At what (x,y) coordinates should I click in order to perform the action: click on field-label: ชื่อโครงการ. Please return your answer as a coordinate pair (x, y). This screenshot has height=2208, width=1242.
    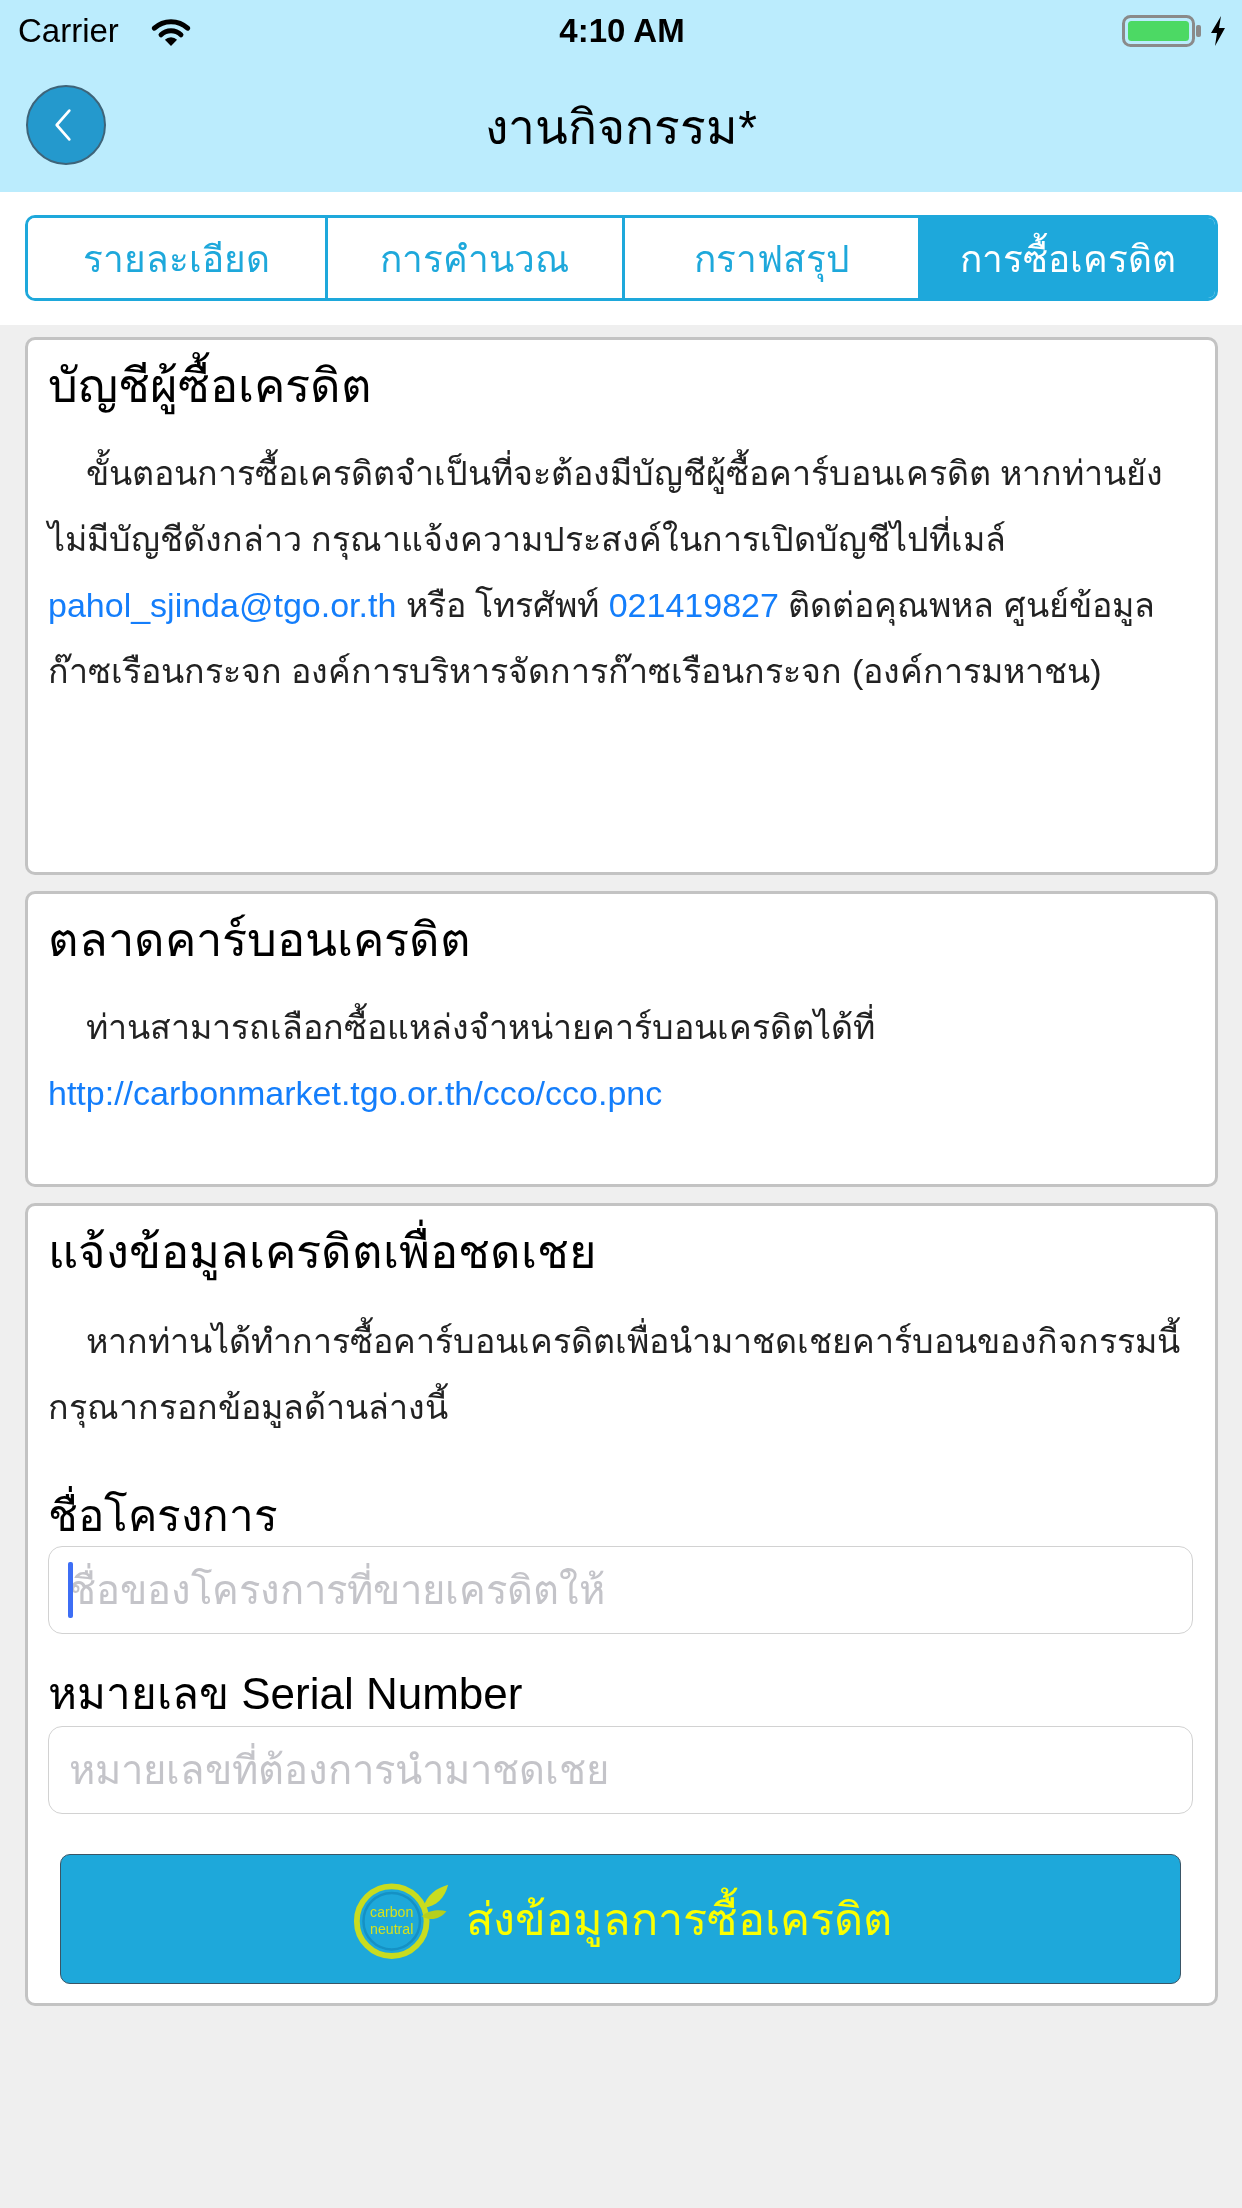
    Looking at the image, I should click on (620, 1516).